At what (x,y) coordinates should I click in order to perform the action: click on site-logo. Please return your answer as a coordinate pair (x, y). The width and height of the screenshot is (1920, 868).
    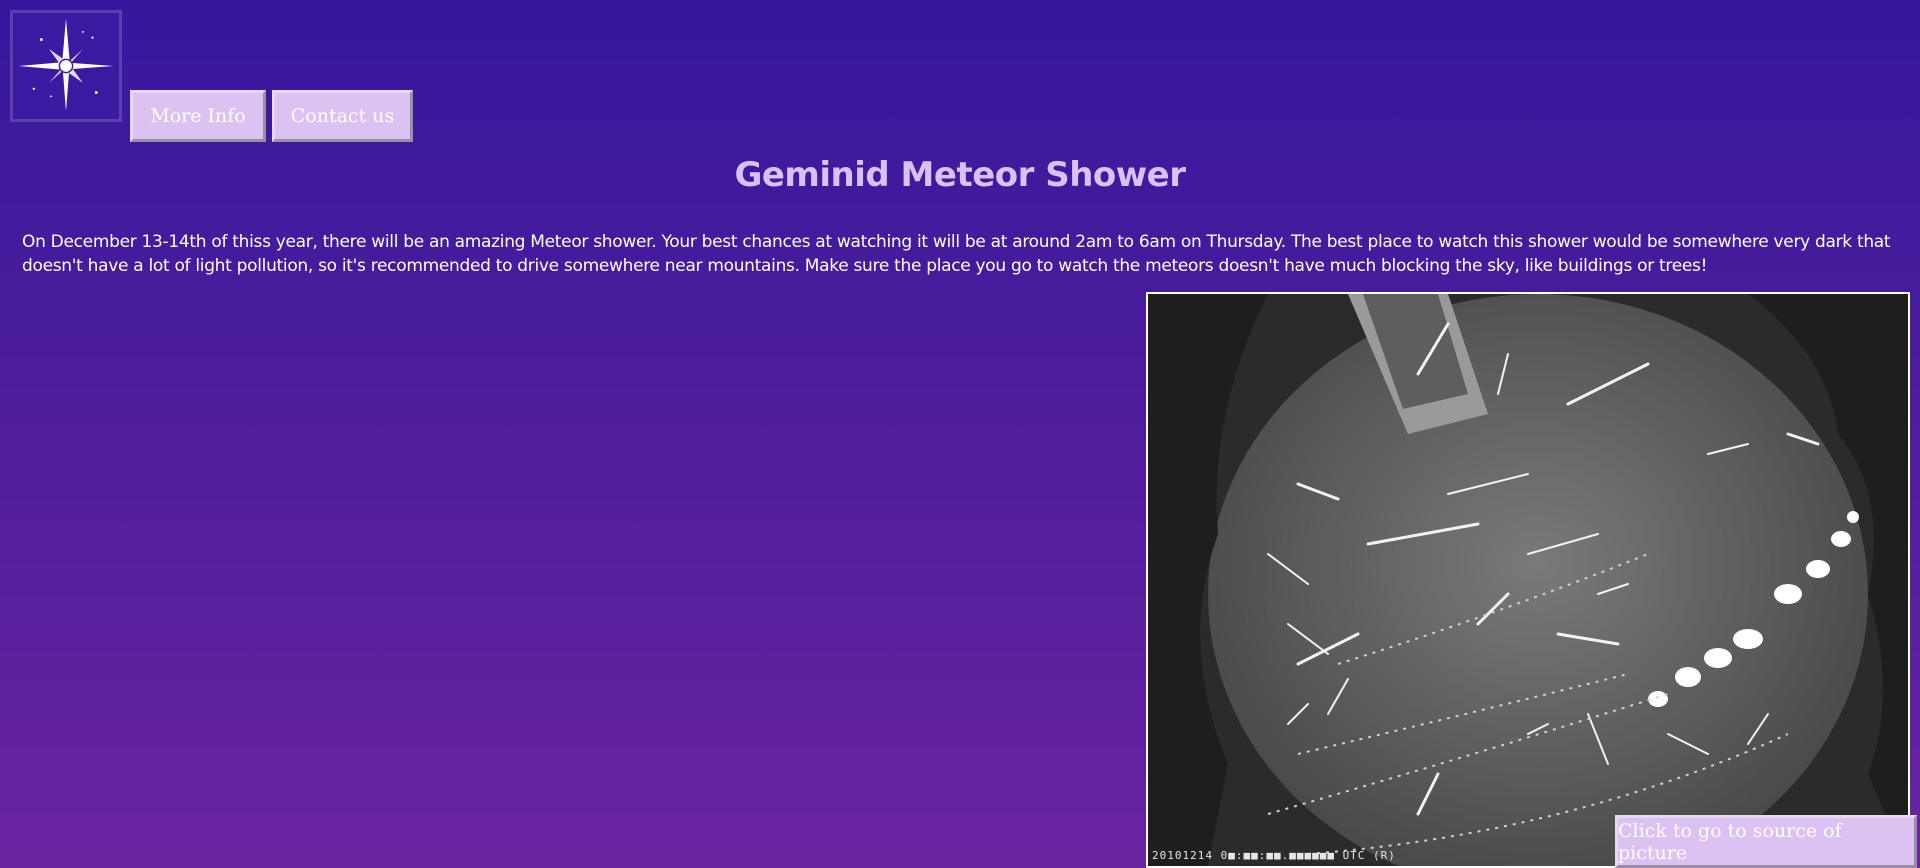
    Looking at the image, I should click on (66, 66).